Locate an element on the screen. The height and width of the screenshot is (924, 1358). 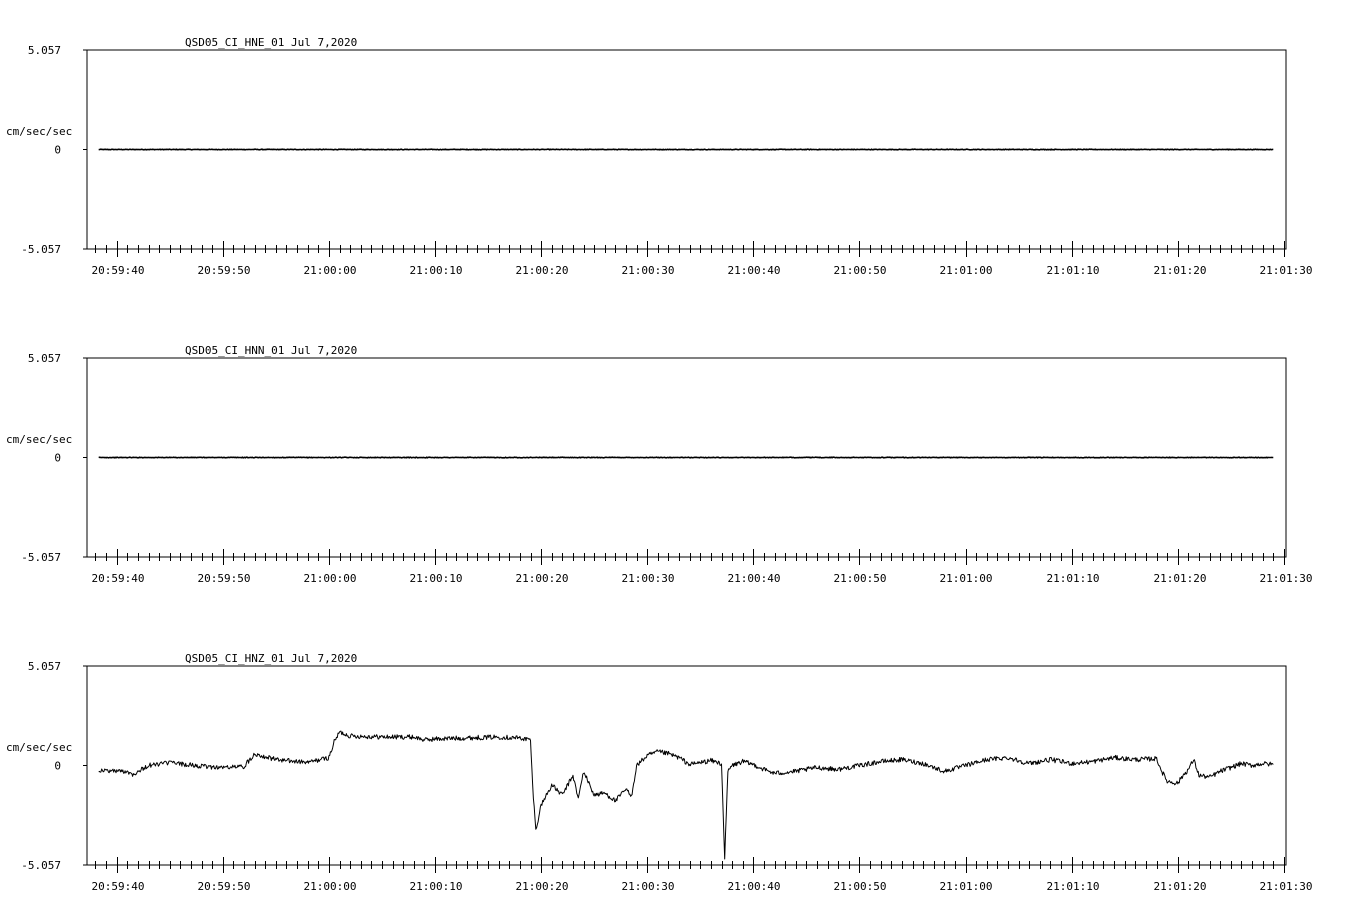
trace-title: QSD05_CI_HNN_01 Jul 7,2020 is located at coordinates (271, 350).